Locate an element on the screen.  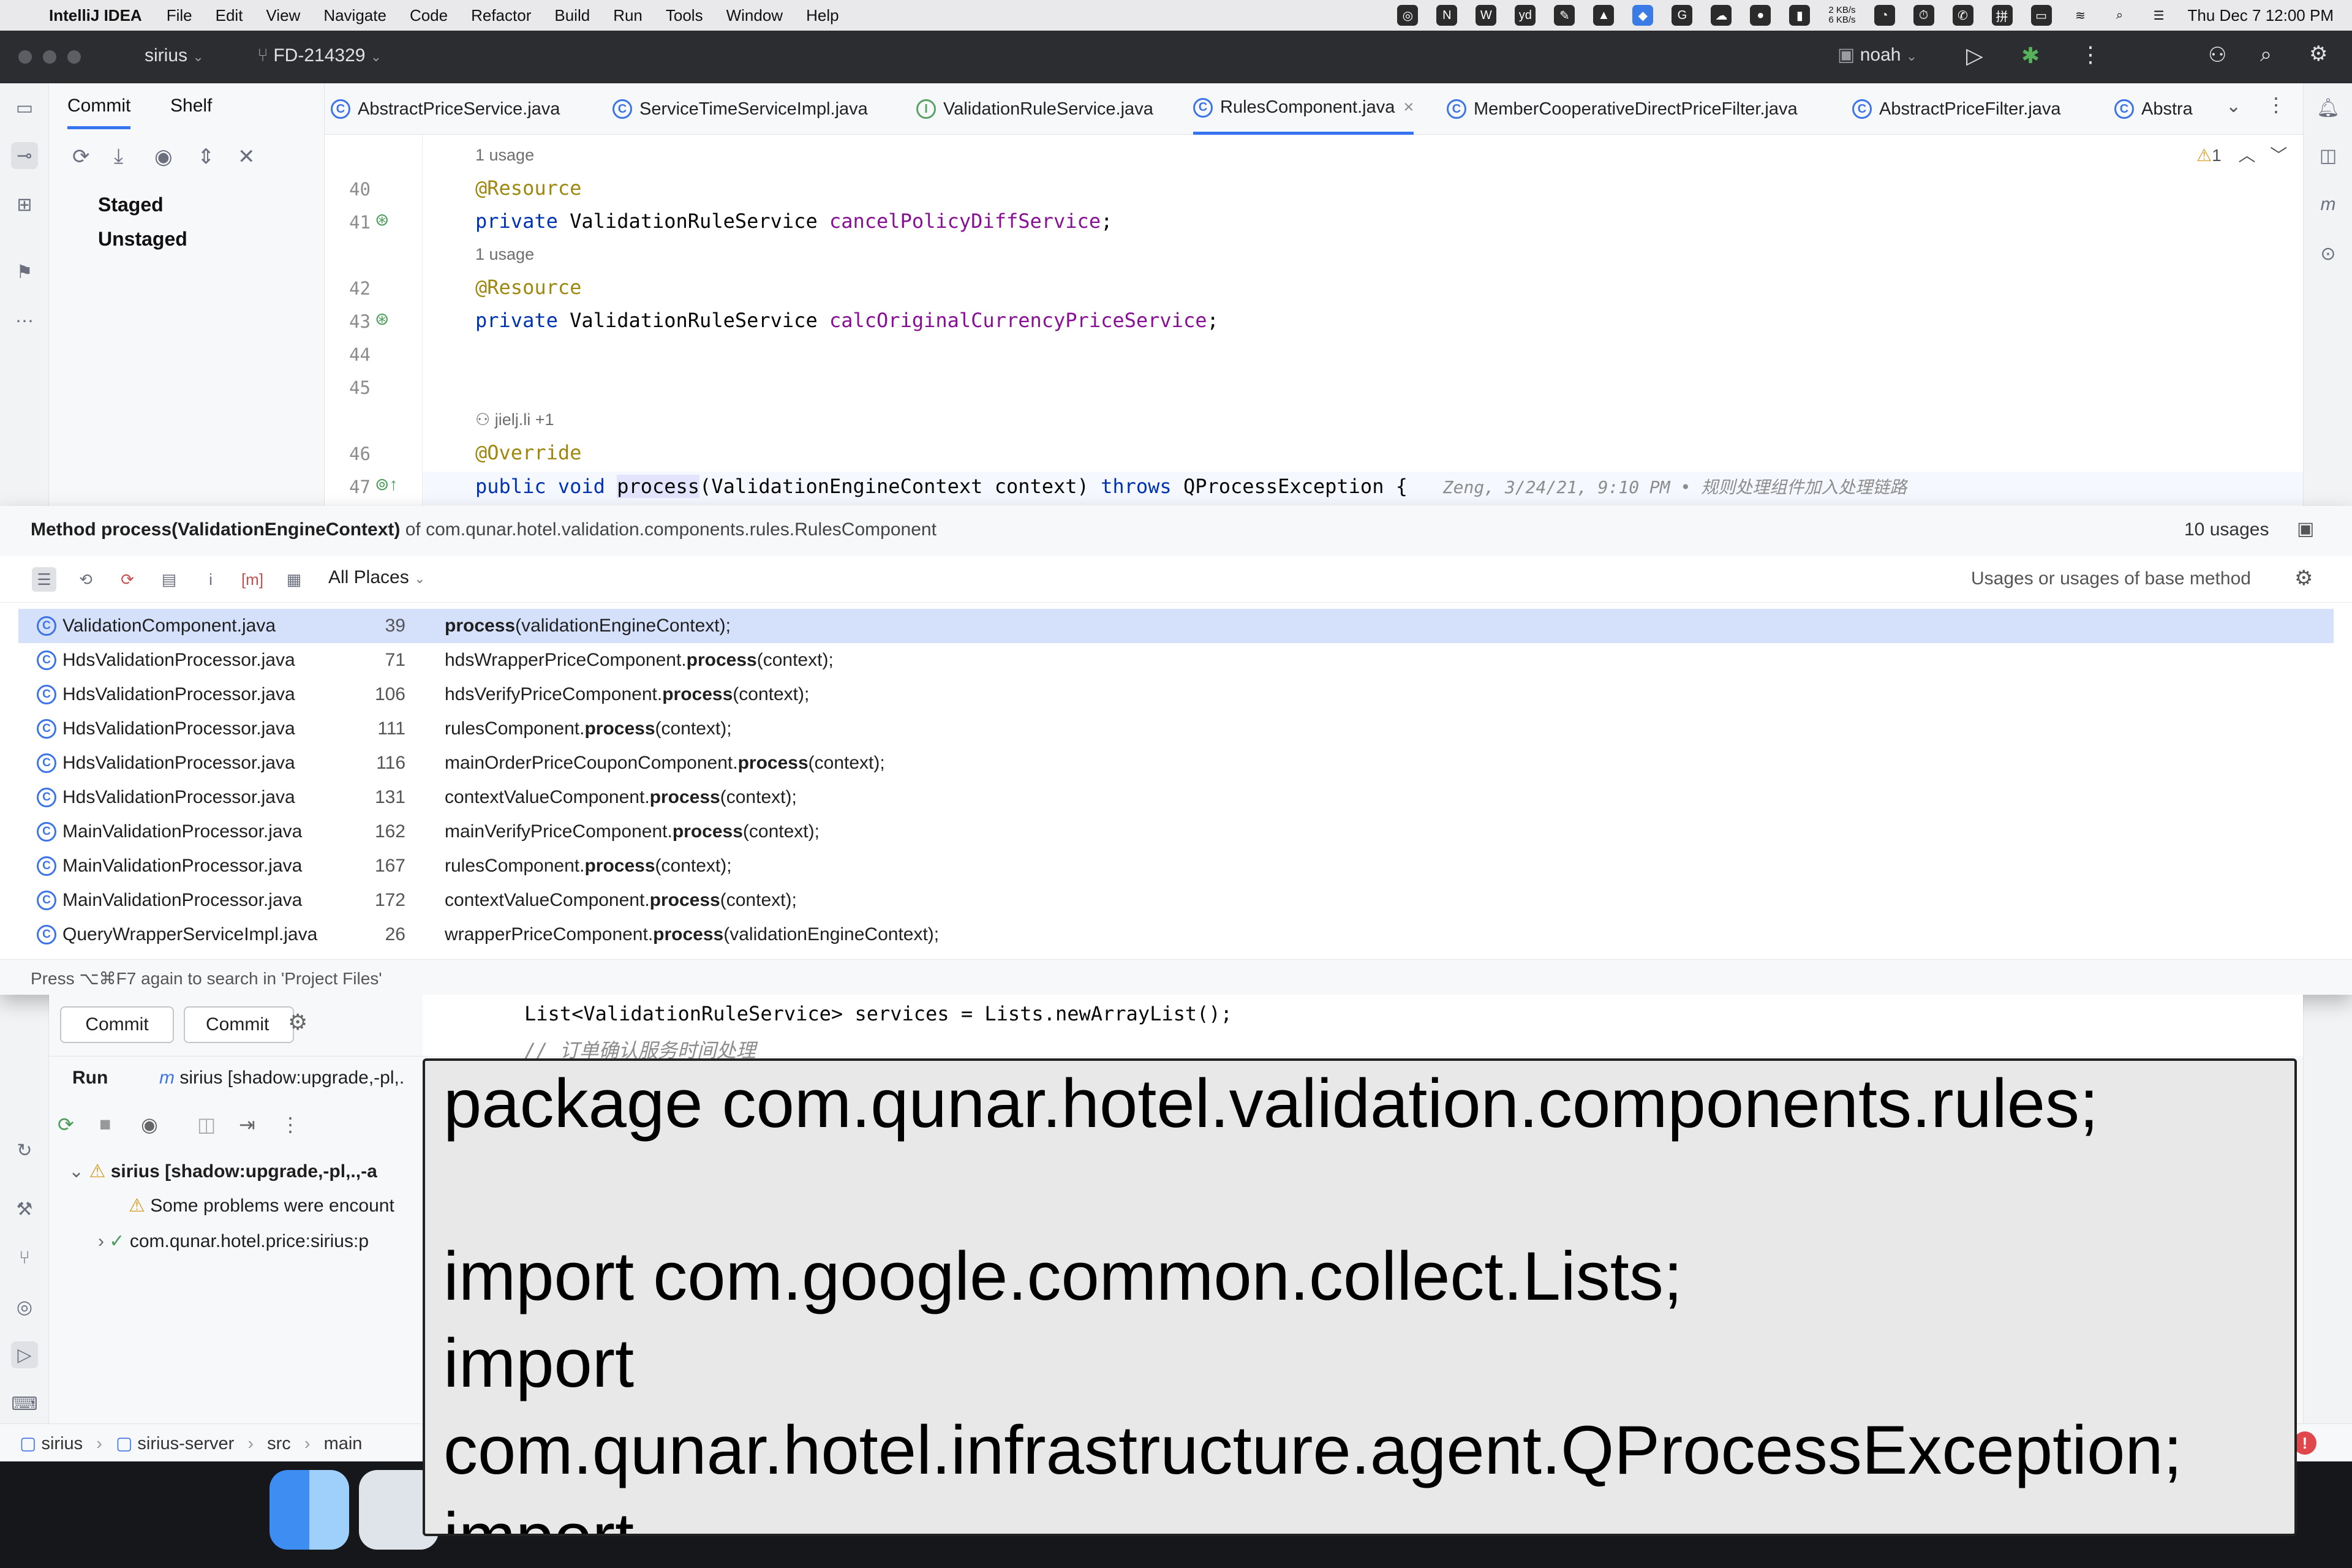
merge-usages-icon: ☰ is located at coordinates (44, 579).